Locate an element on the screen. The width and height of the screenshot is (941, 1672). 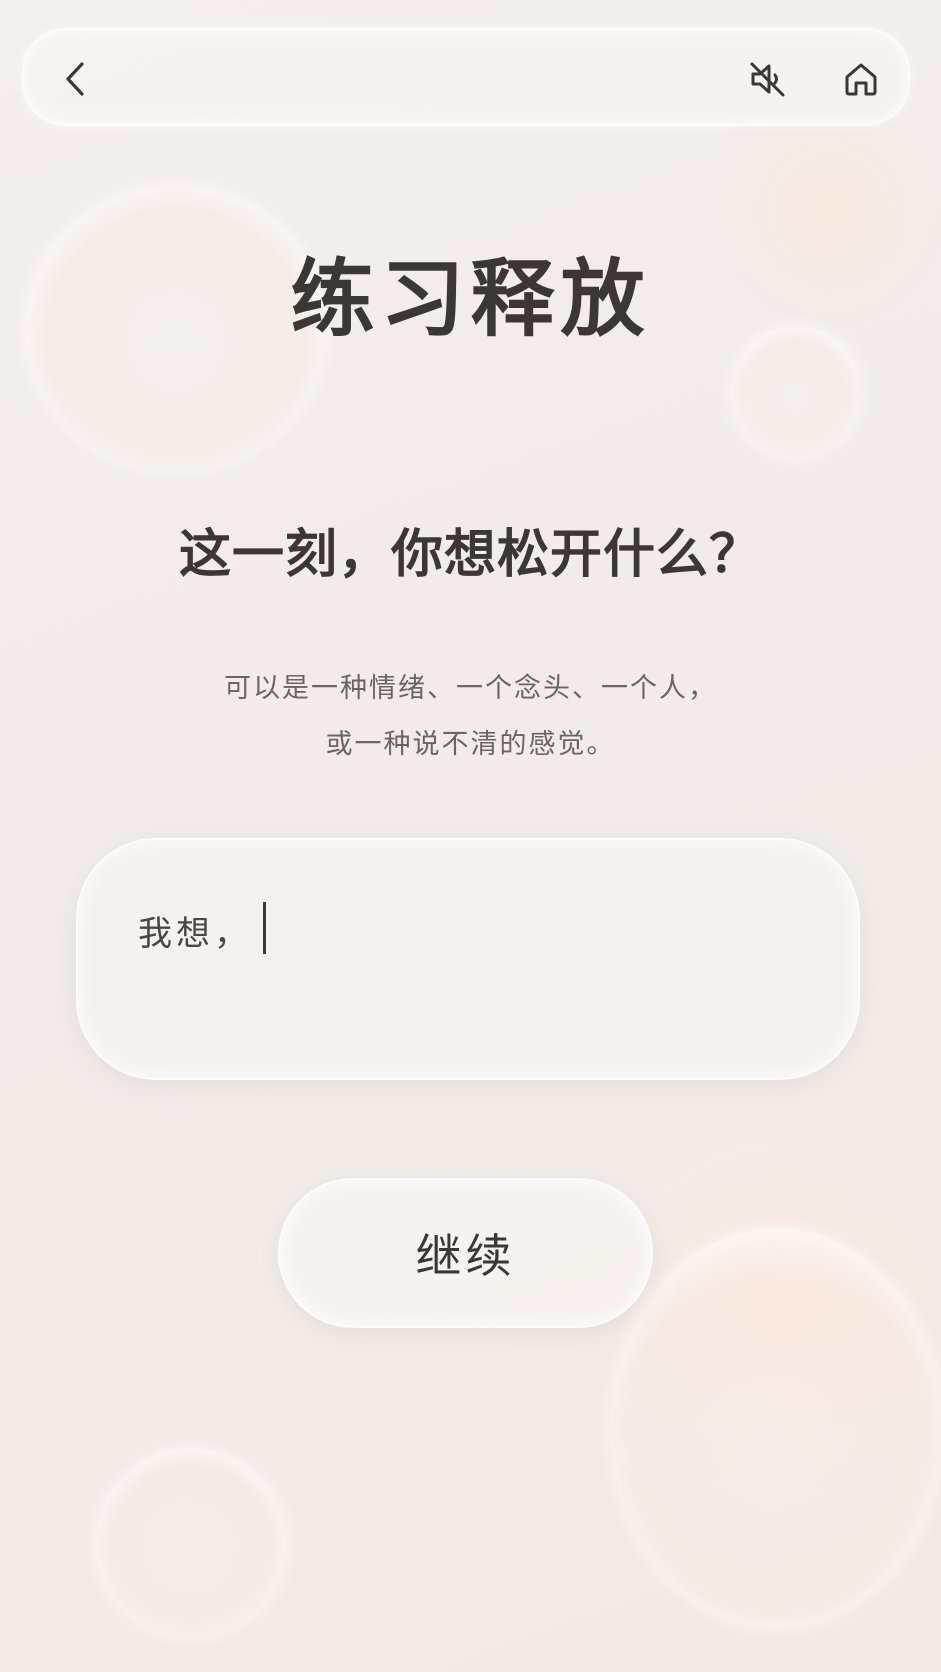
chevron-left-icon is located at coordinates (75, 79).